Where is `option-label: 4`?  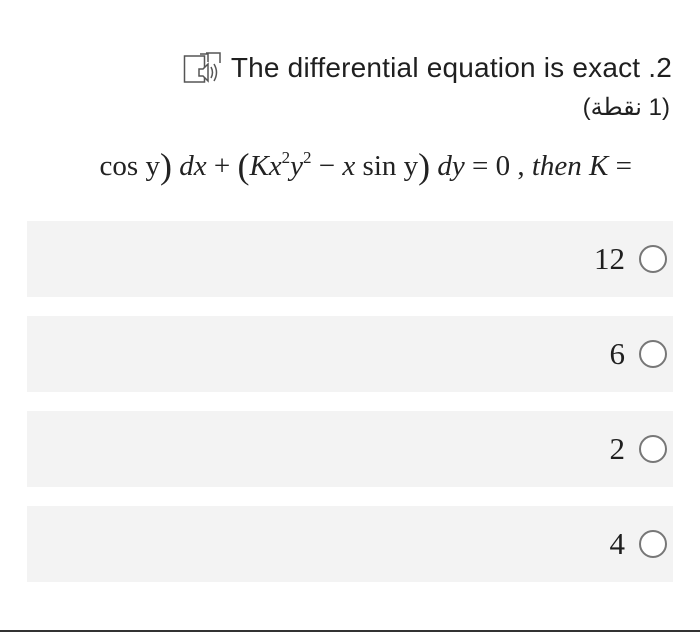
option-label: 4 is located at coordinates (617, 543).